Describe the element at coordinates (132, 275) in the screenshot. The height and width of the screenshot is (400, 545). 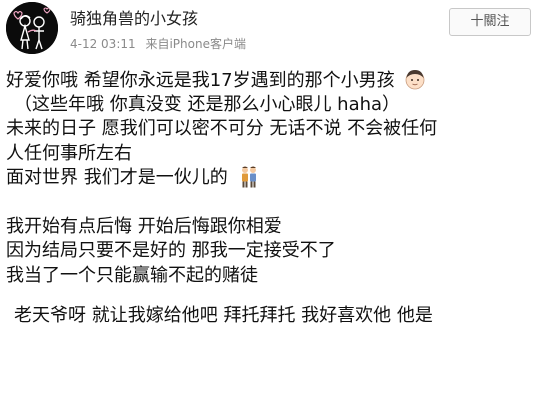
I see `post-text: 我当了一个只能赢输不起的赌徒` at that location.